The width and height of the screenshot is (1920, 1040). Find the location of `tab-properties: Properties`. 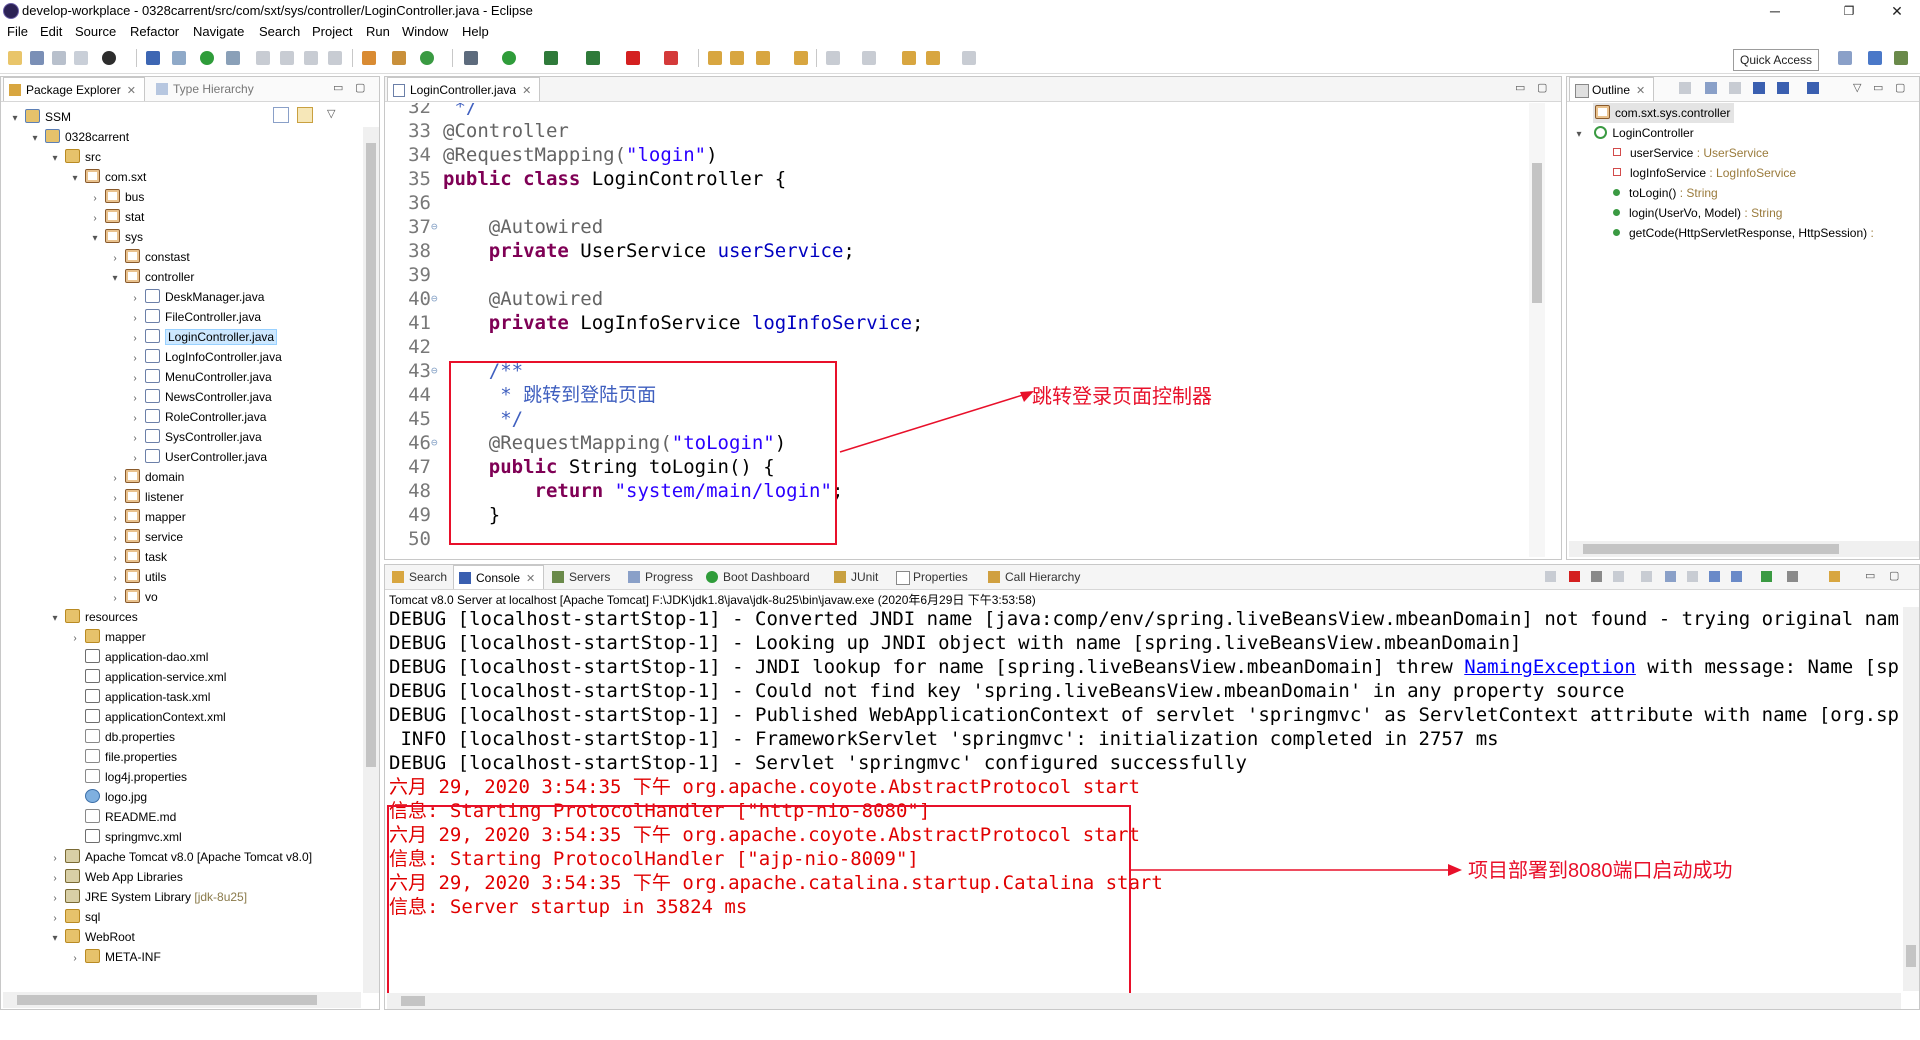

tab-properties: Properties is located at coordinates (933, 577).